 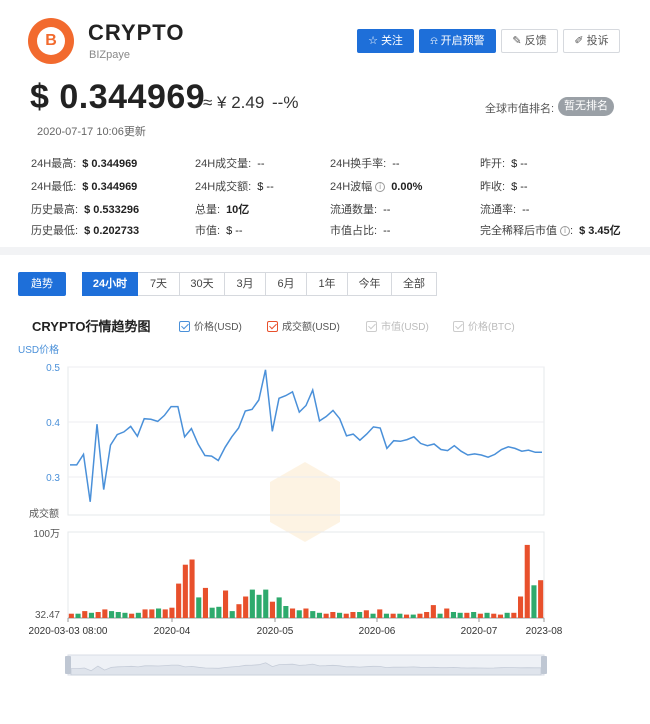 I want to click on feedback-button: ✎ 反馈, so click(x=529, y=41).